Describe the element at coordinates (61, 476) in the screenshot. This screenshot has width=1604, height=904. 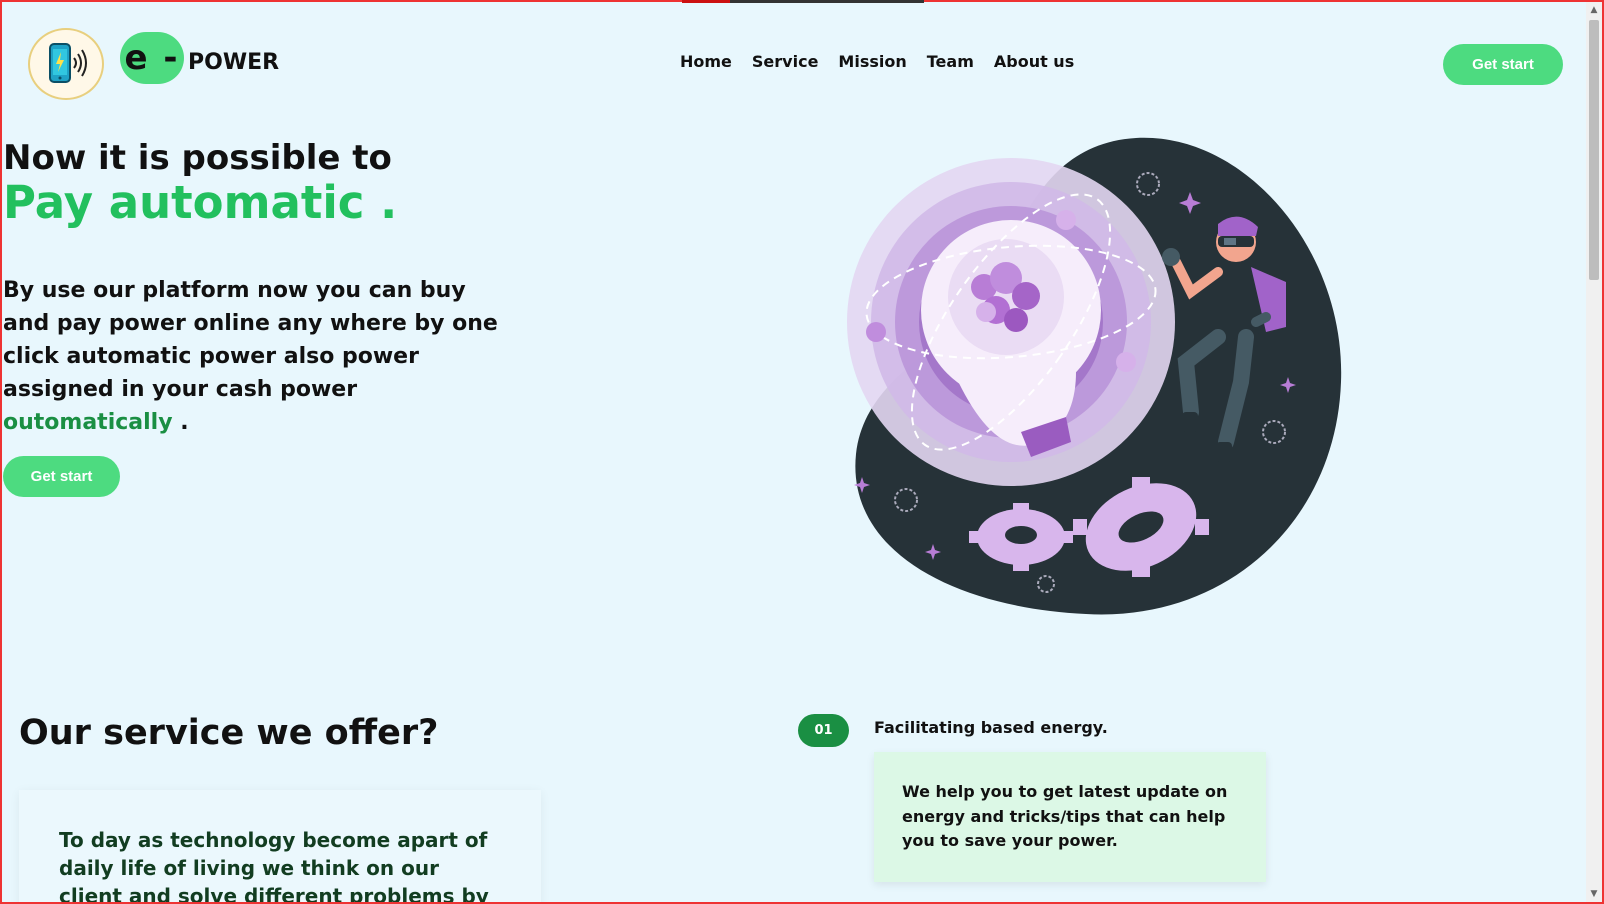
I see `hero-get-start-button: Get start` at that location.